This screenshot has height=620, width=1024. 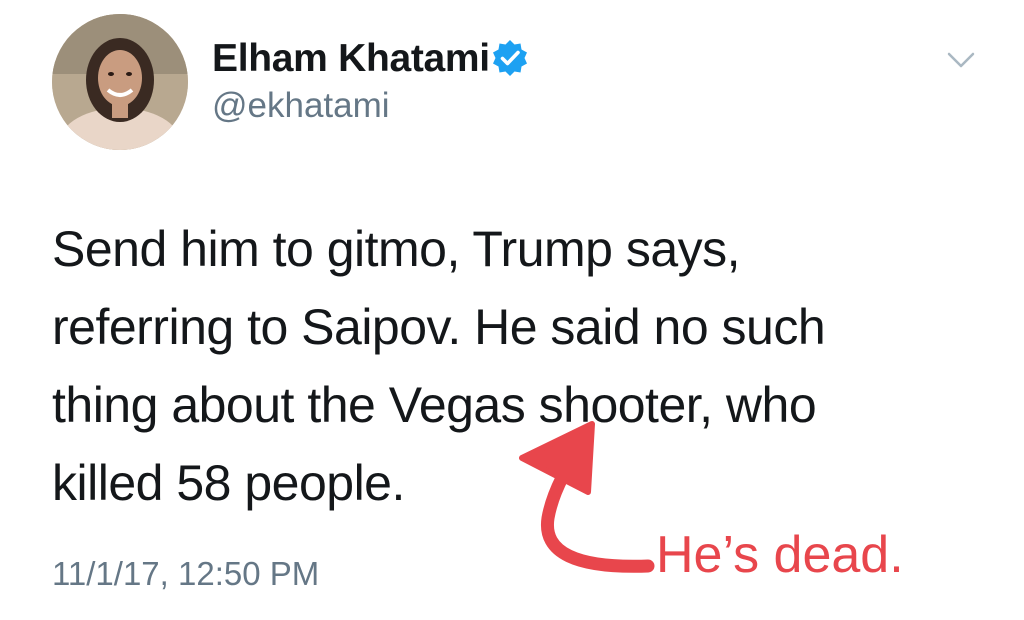 What do you see at coordinates (439, 327) in the screenshot?
I see `tweet-text-line: referring to Saipov. He said no such` at bounding box center [439, 327].